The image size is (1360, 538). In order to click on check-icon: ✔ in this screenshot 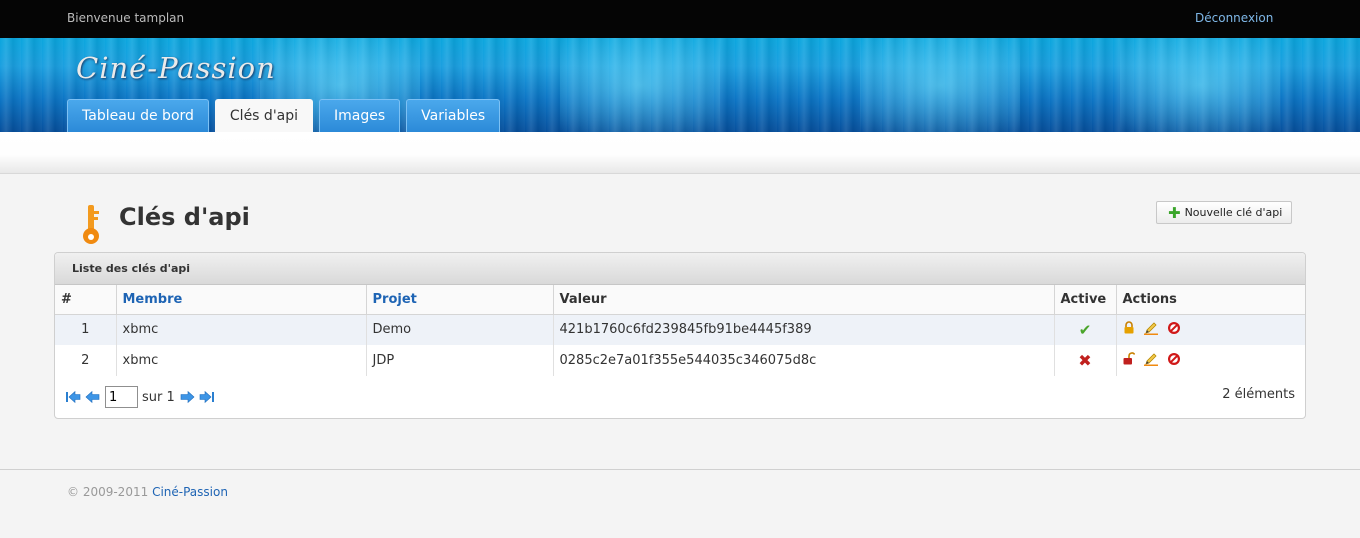, I will do `click(1085, 329)`.